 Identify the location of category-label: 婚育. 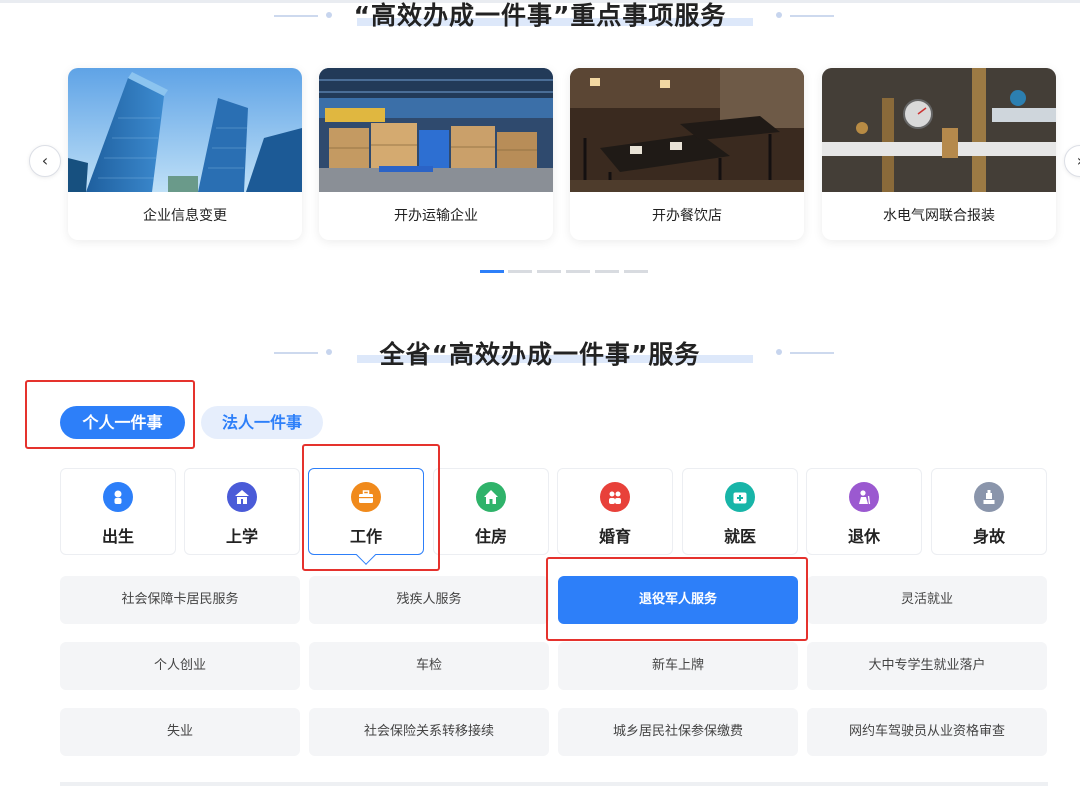
(614, 536).